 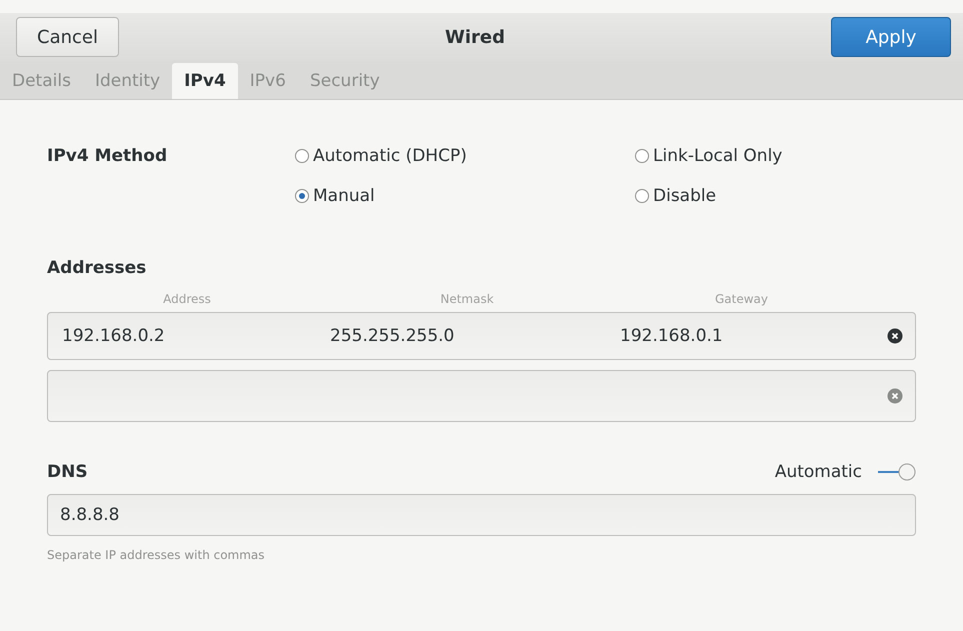 I want to click on apply-button: Apply, so click(x=890, y=37).